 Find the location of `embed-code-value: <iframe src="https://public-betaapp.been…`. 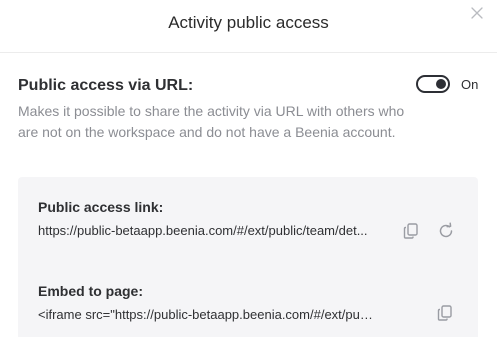

embed-code-value: <iframe src="https://public-betaapp.been… is located at coordinates (206, 314).